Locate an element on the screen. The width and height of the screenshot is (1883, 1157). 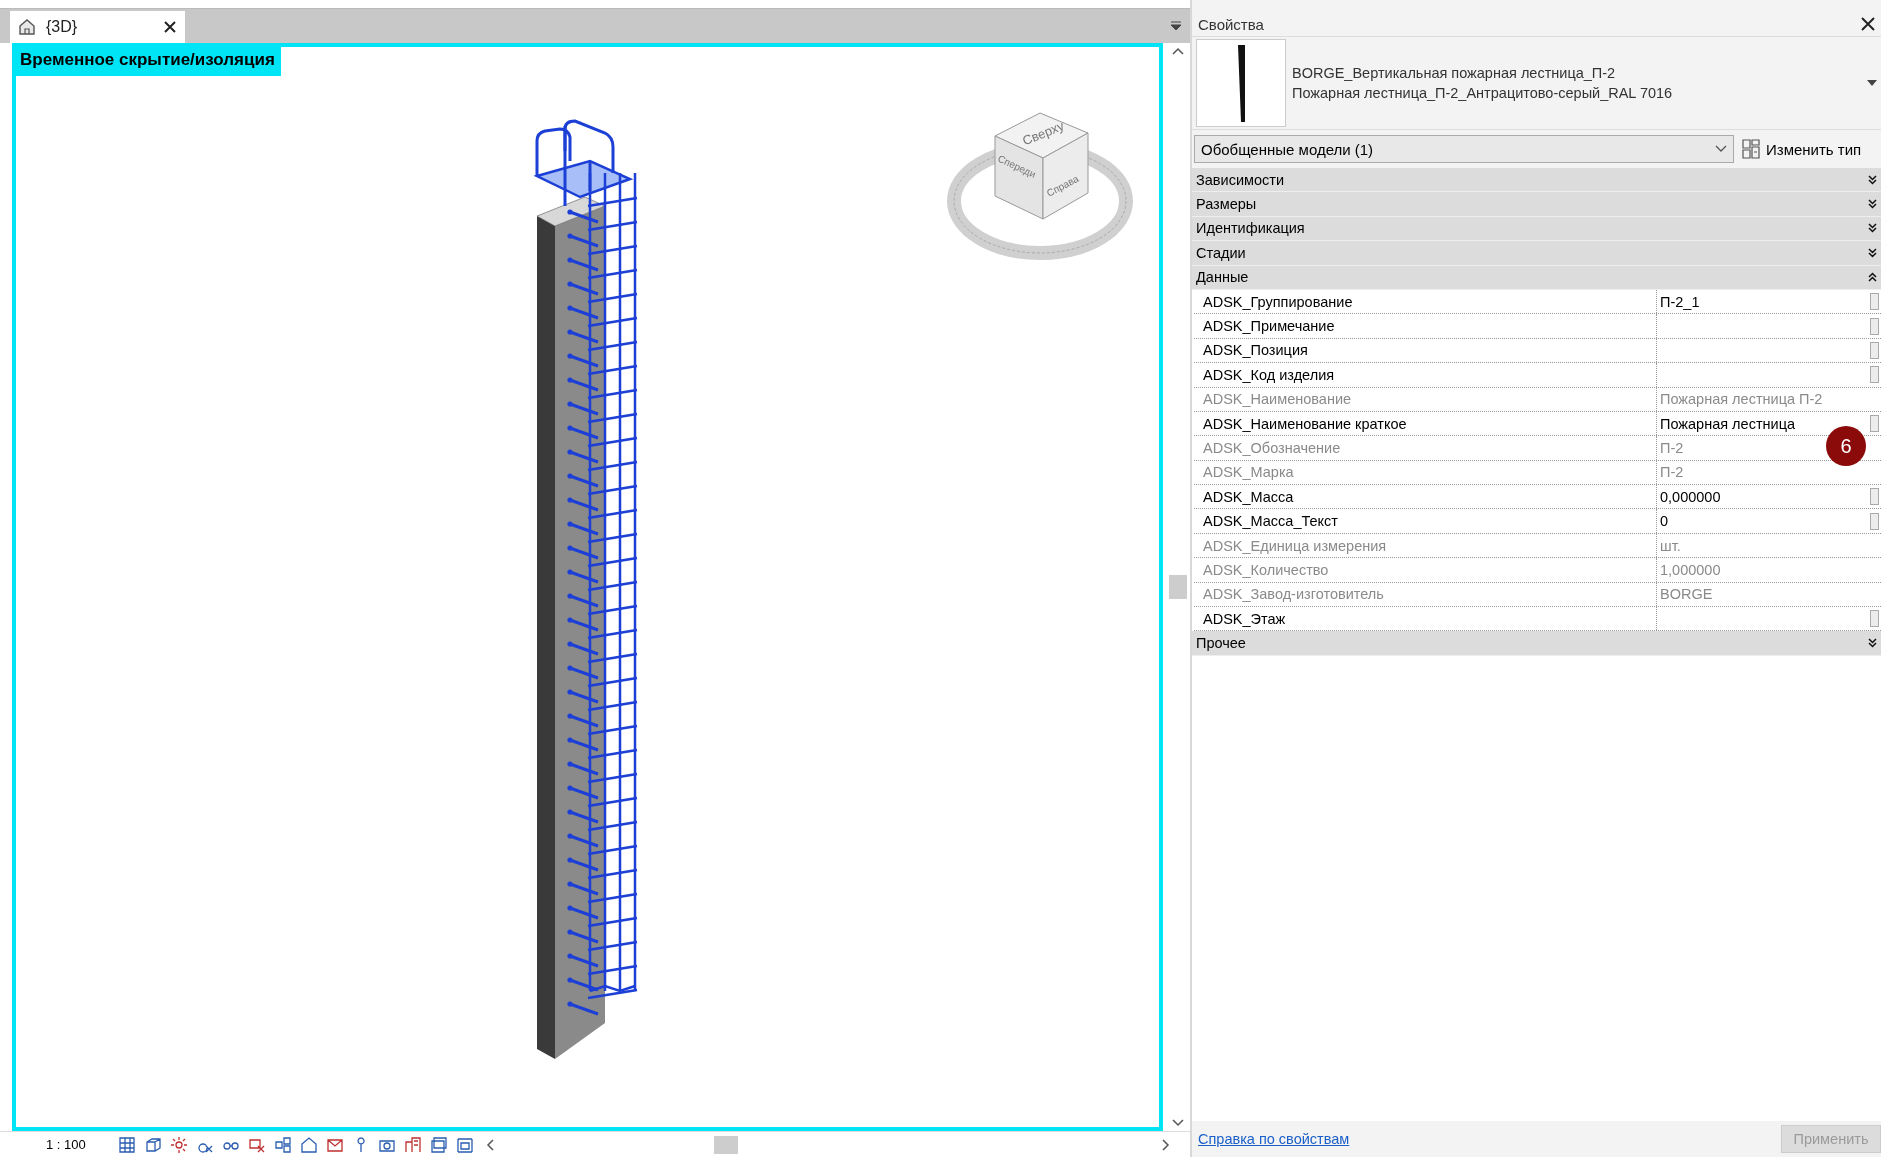
property-name: ADSK_Позиция is located at coordinates (1425, 350).